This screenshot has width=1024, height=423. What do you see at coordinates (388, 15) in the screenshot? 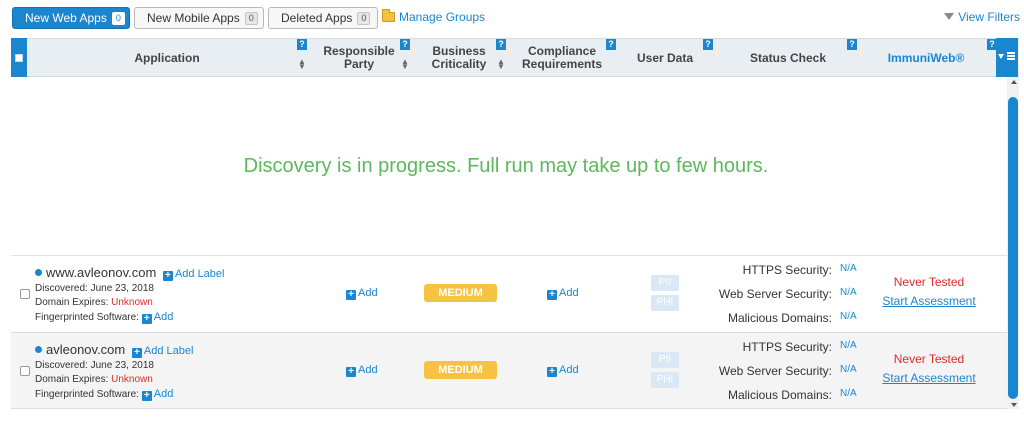
I see `folder-icon` at bounding box center [388, 15].